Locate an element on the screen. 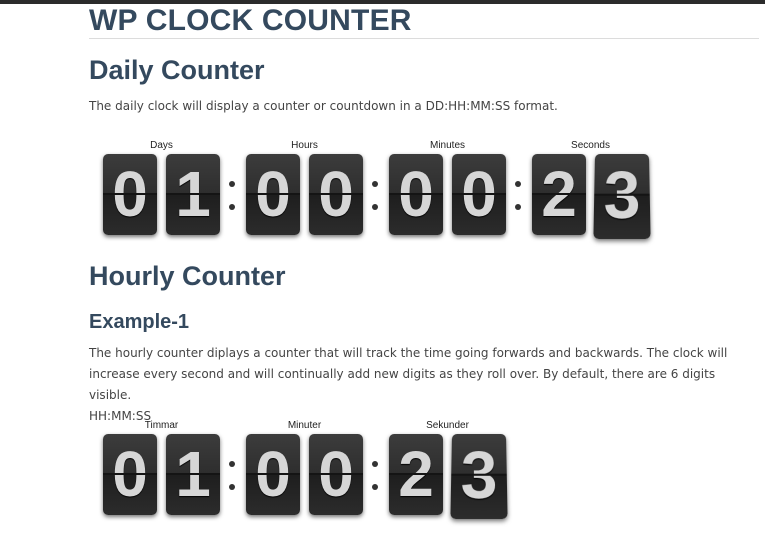 This screenshot has height=540, width=765. days-digit-2: 1 is located at coordinates (193, 194).